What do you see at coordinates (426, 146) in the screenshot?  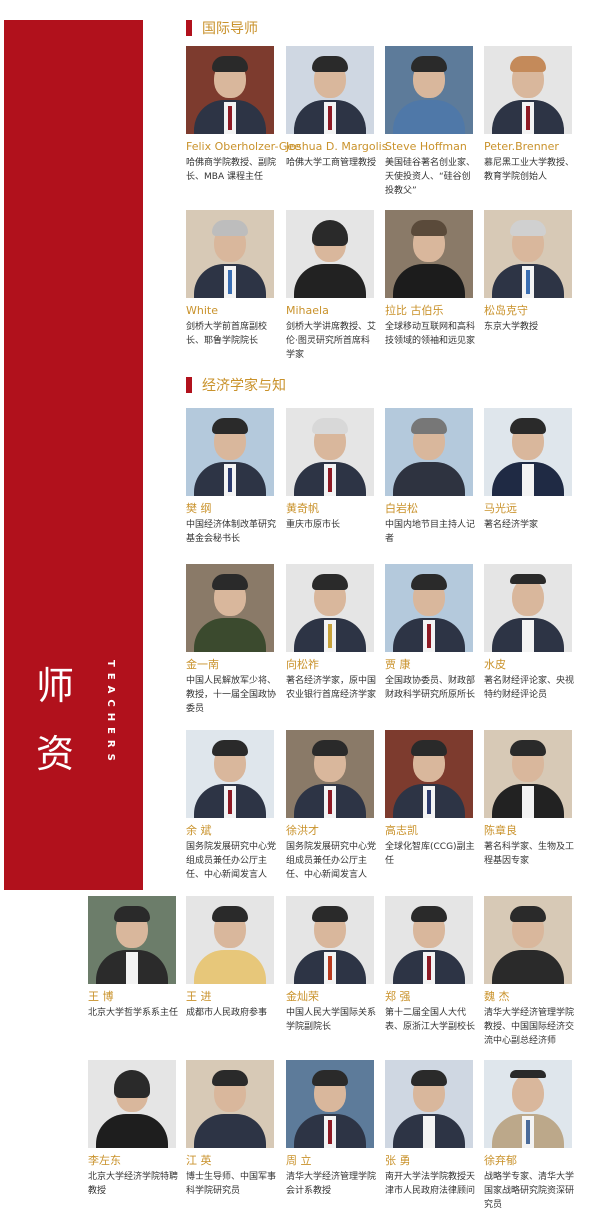 I see `mentor-name: Steve Hoffman` at bounding box center [426, 146].